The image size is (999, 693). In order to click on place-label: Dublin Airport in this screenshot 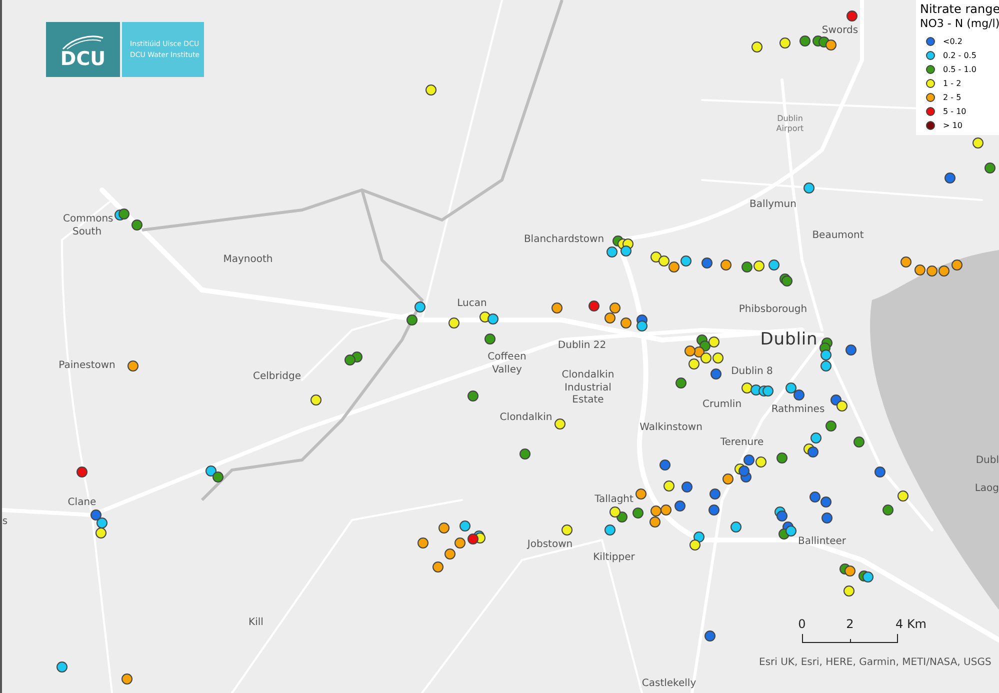, I will do `click(790, 124)`.